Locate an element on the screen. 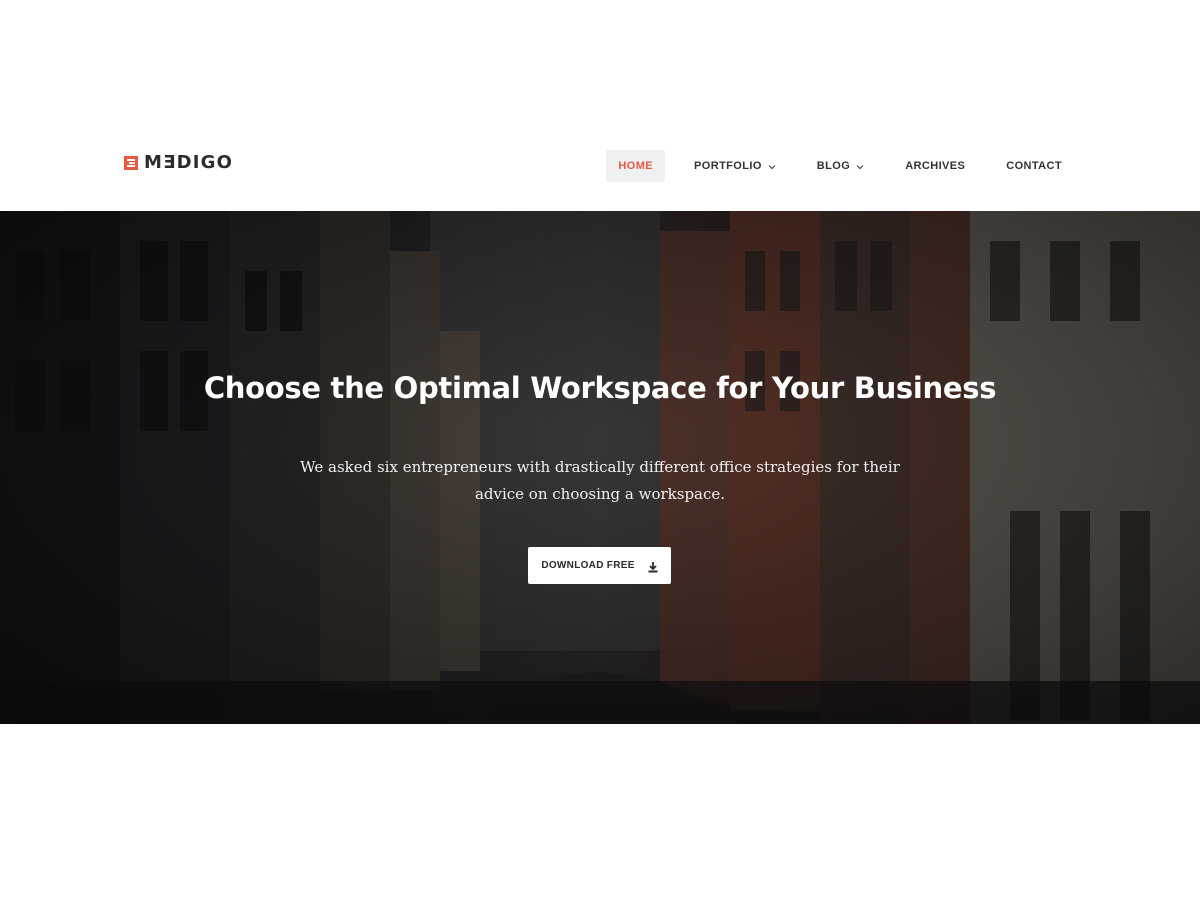  nav-item-blog: BLOG is located at coordinates (840, 166).